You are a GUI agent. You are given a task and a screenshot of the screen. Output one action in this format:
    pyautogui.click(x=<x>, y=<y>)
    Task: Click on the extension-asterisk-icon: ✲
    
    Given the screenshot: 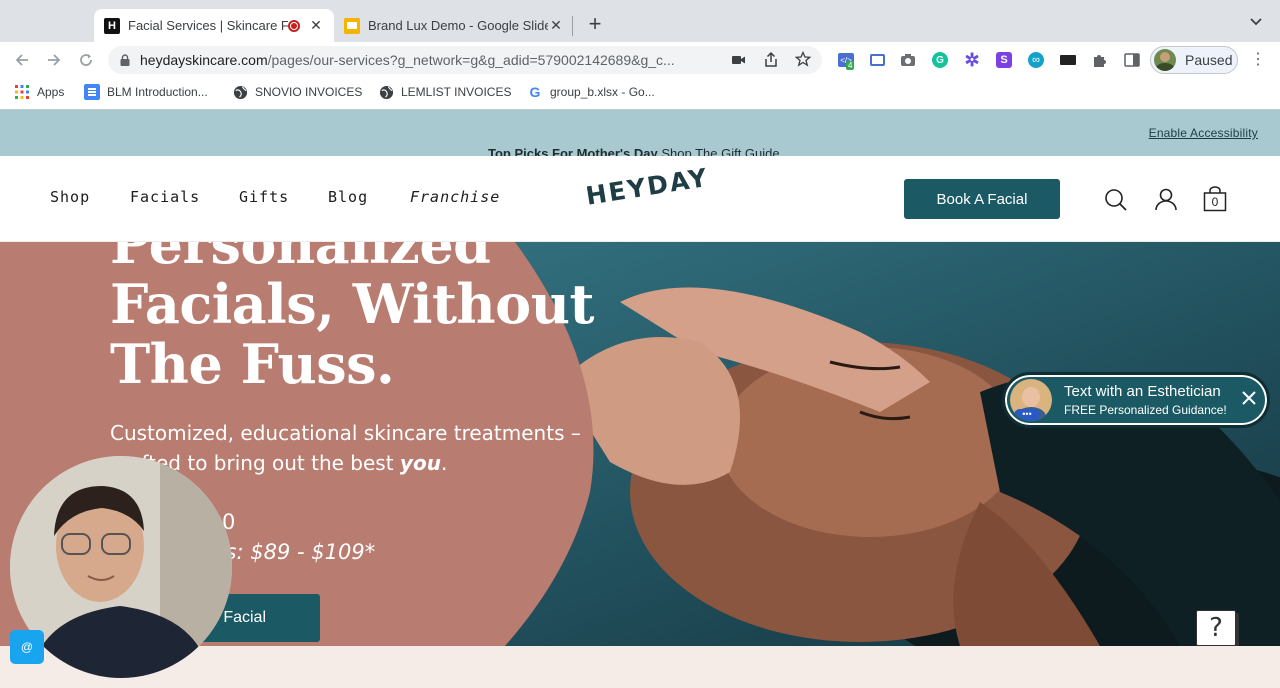 What is the action you would take?
    pyautogui.click(x=972, y=60)
    